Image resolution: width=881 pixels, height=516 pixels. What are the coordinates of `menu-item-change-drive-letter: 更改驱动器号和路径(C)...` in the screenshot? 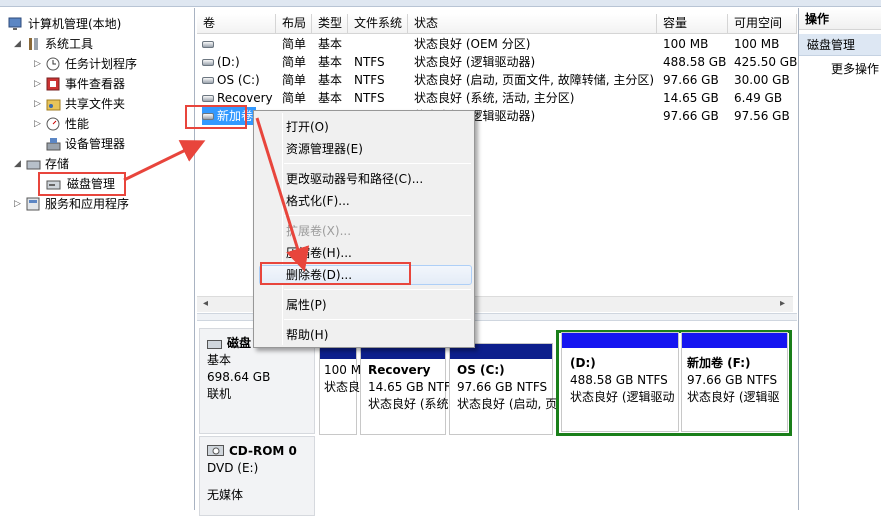 It's located at (354, 179).